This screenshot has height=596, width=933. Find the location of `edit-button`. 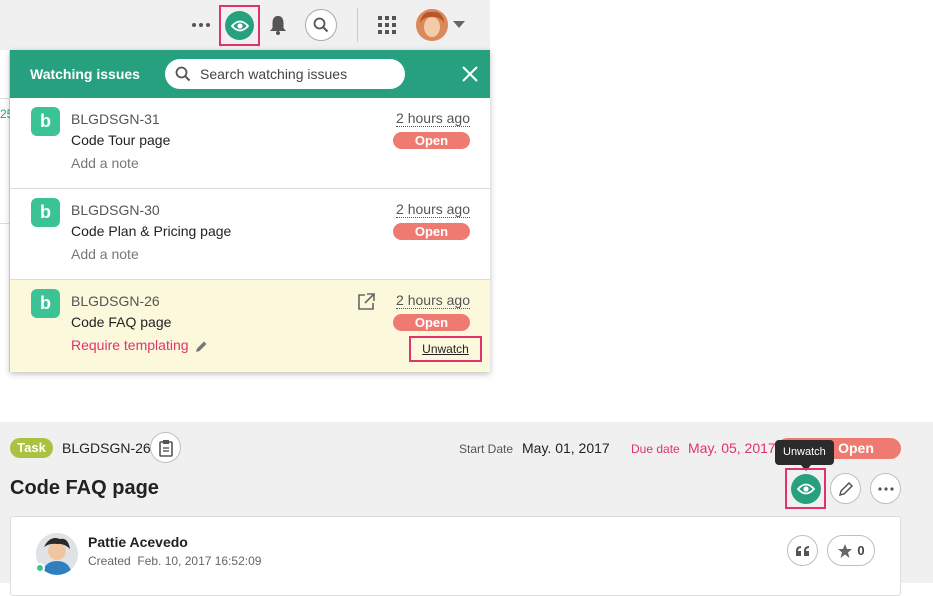

edit-button is located at coordinates (845, 488).